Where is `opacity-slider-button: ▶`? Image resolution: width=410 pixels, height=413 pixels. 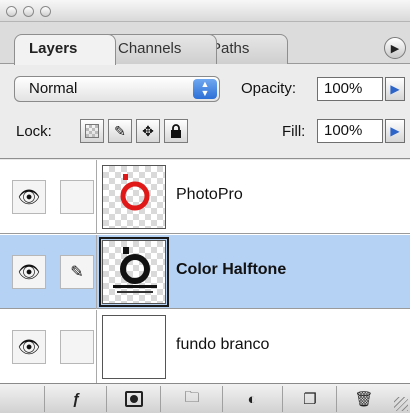 opacity-slider-button: ▶ is located at coordinates (395, 89).